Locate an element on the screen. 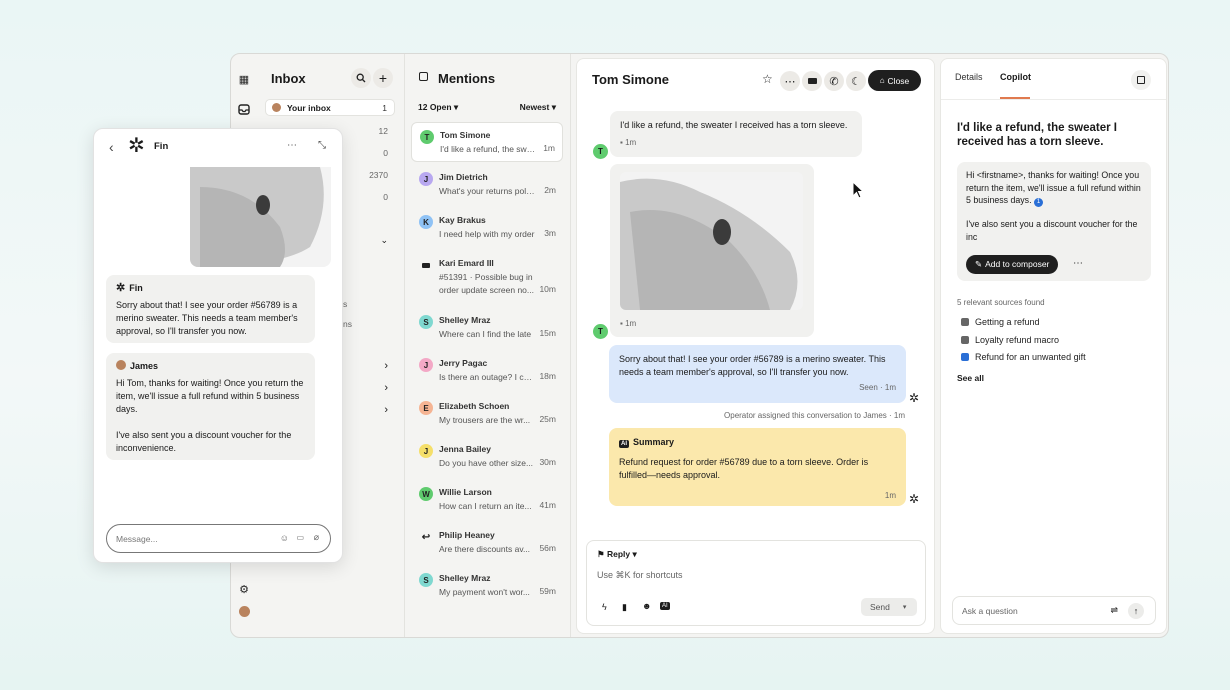 This screenshot has width=1230, height=690. avatar is located at coordinates (426, 265).